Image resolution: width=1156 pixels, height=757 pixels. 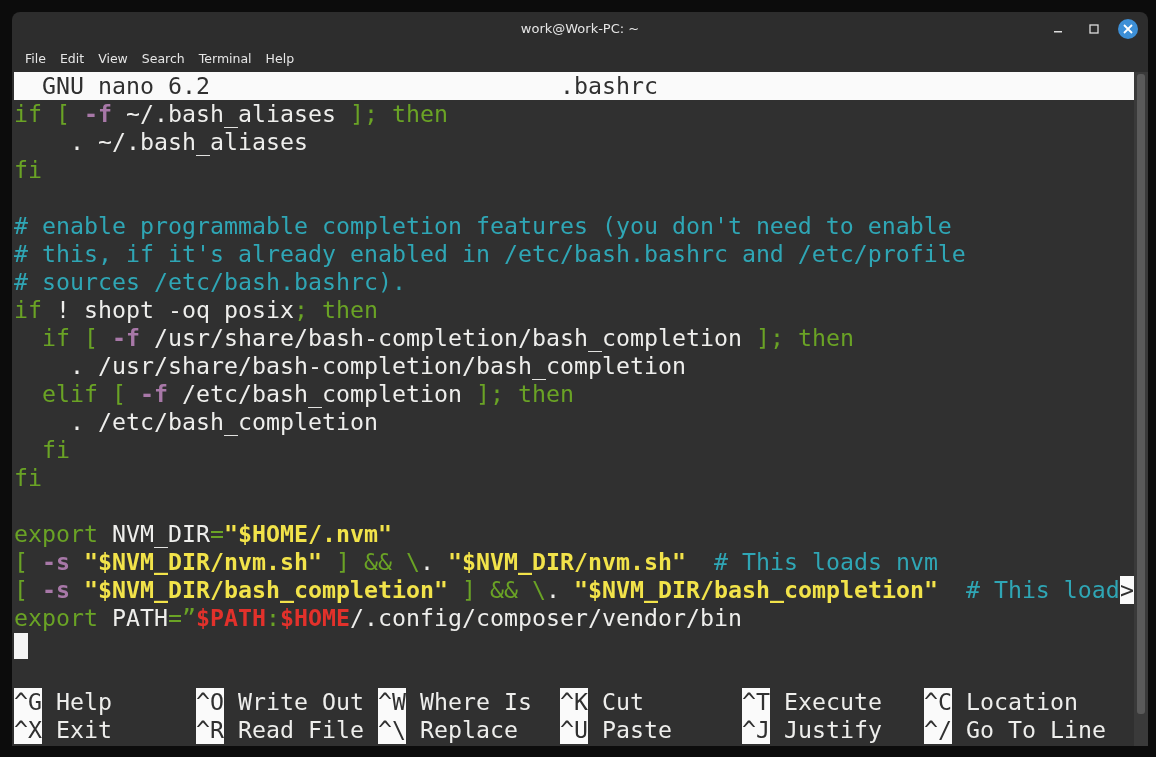 What do you see at coordinates (490, 254) in the screenshot?
I see `code-line: # this, if it's already enabled in /etc/bash.bashrc and /etc/profile` at bounding box center [490, 254].